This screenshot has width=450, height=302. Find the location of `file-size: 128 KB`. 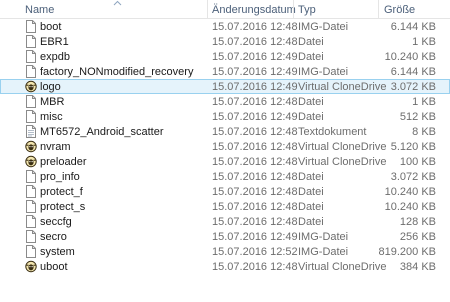

file-size: 128 KB is located at coordinates (417, 222).